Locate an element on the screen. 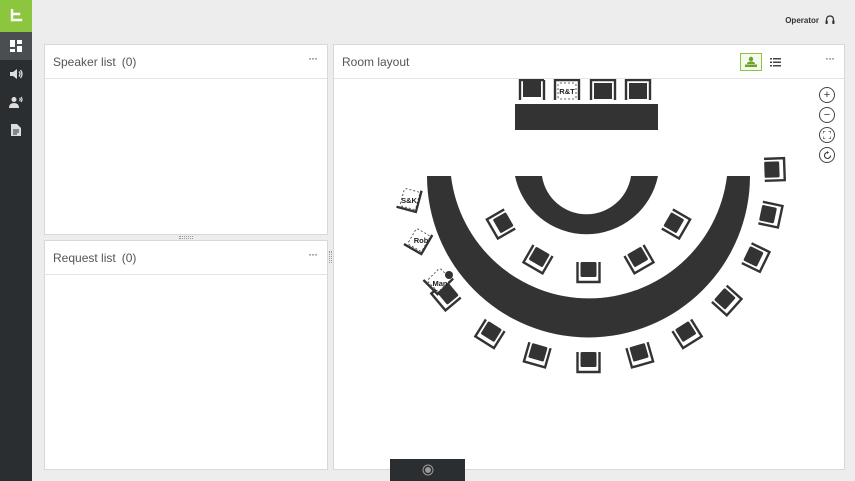 Image resolution: width=855 pixels, height=481 pixels. list-view-button is located at coordinates (775, 62).